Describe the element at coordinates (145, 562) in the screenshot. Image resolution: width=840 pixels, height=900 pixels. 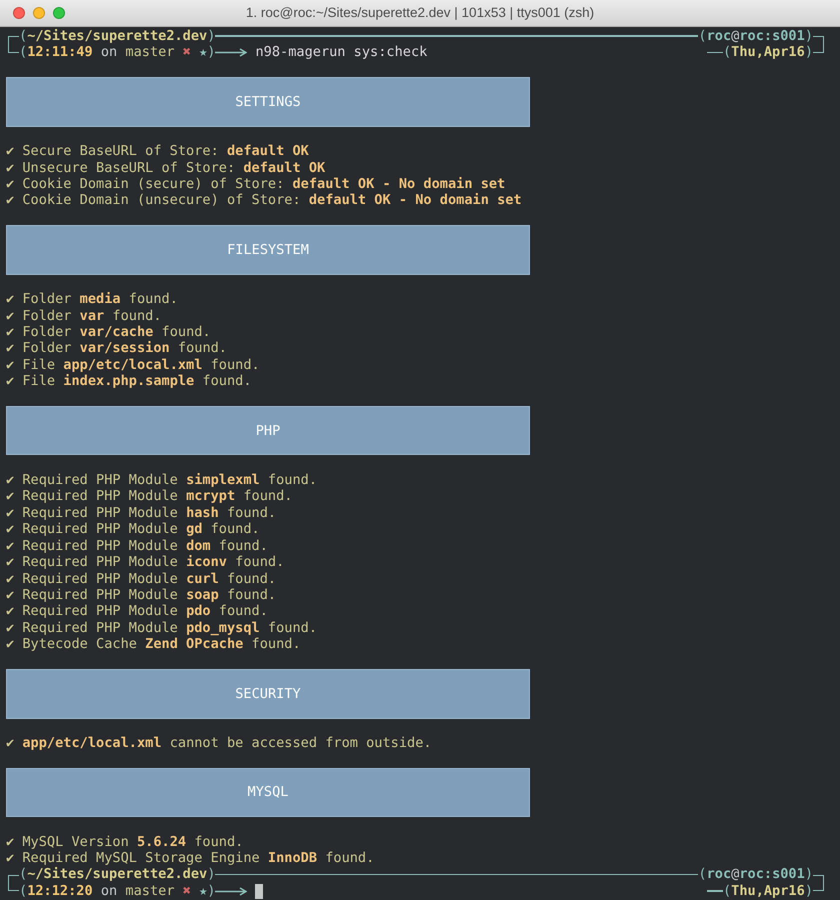
I see `check-result: ✔ Required PHP Module iconv found.` at that location.